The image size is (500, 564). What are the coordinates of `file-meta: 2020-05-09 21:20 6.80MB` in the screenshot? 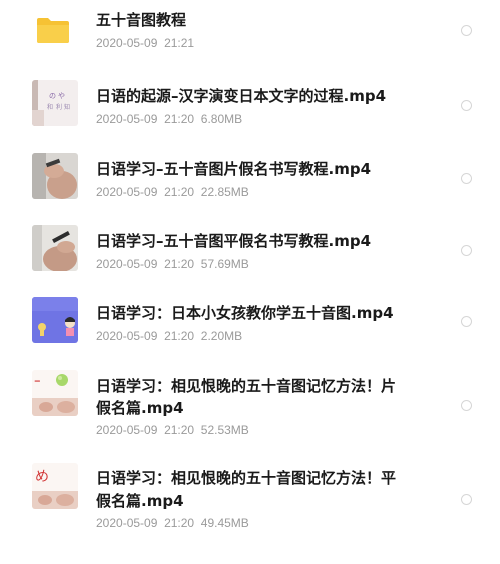 It's located at (169, 119).